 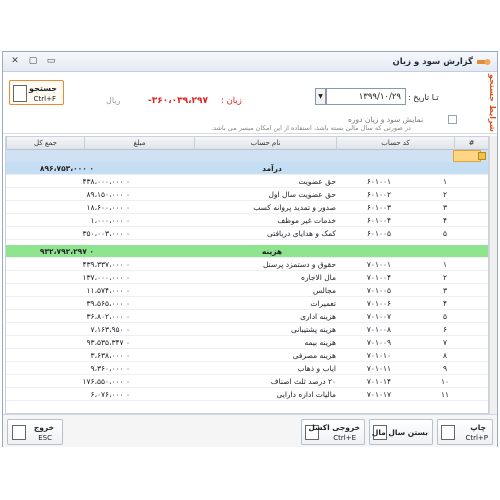 What do you see at coordinates (492, 103) in the screenshot?
I see `search-conditions-label: شرایط جستجو` at bounding box center [492, 103].